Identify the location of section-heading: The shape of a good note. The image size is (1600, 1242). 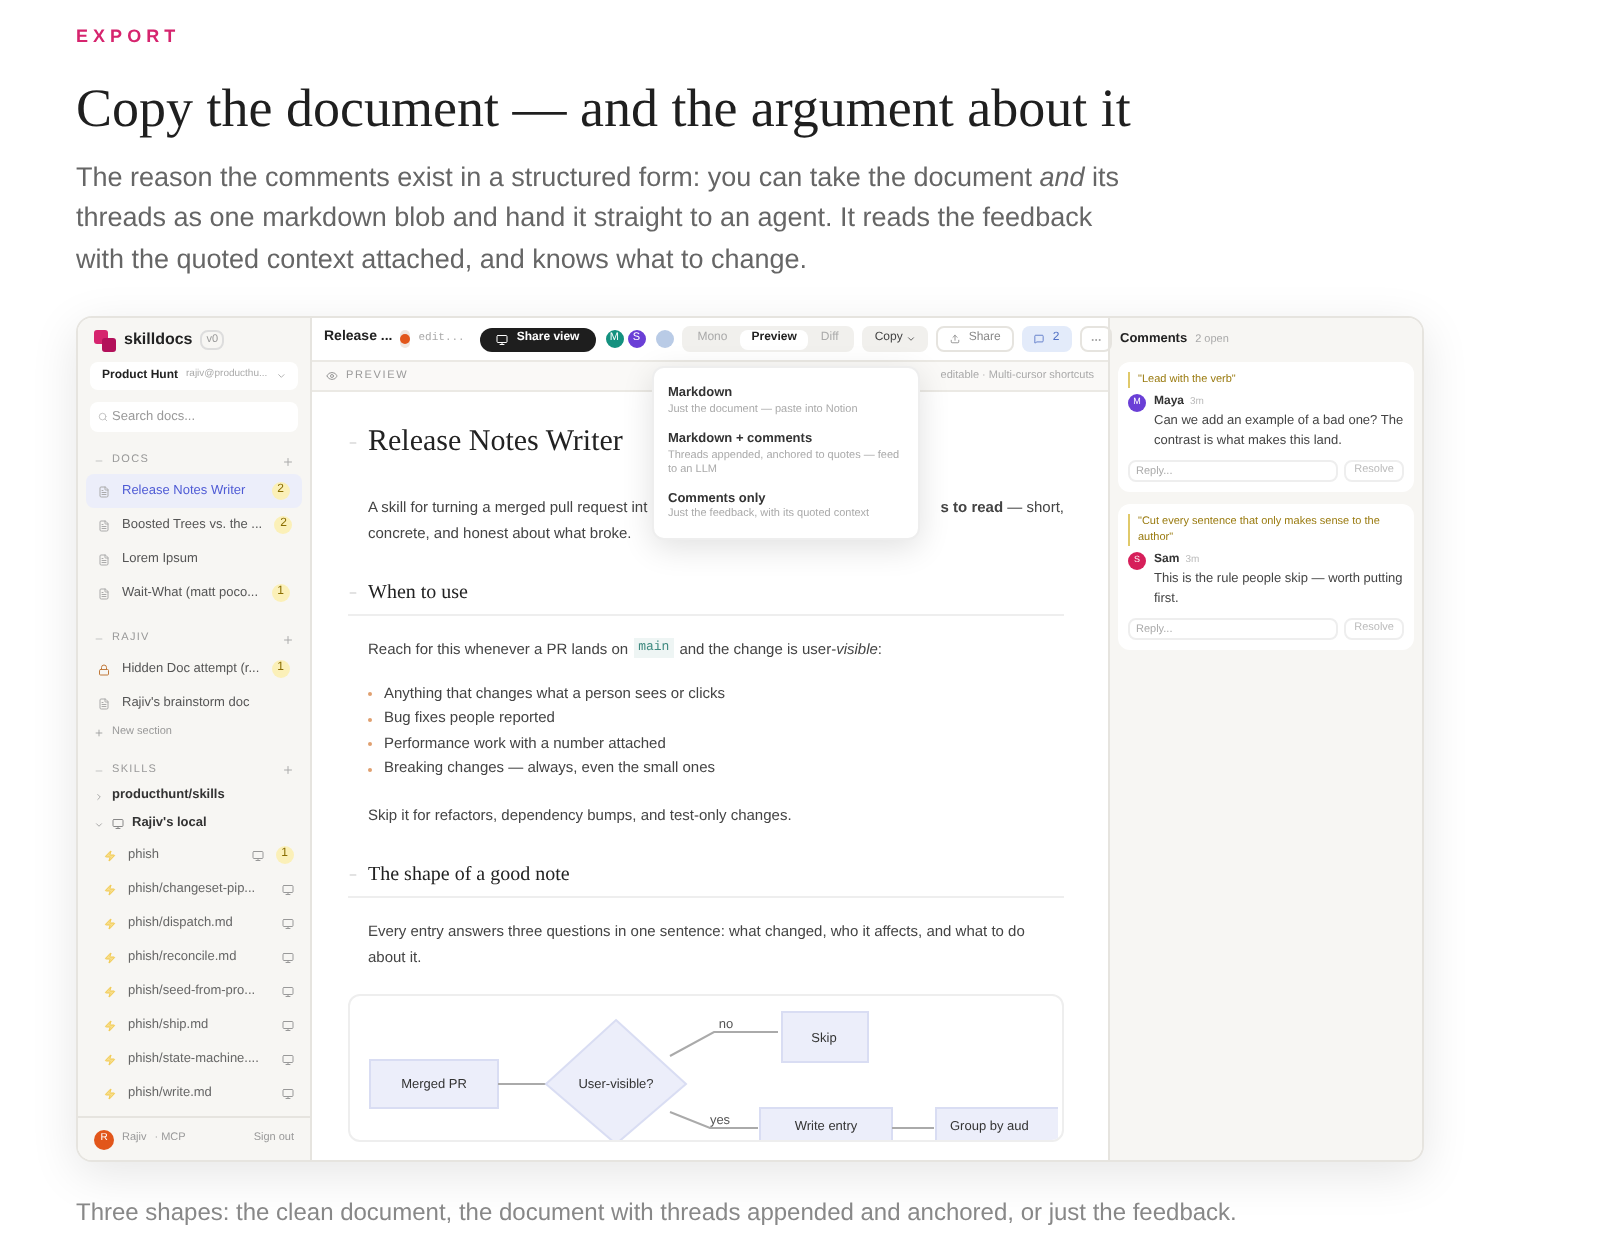
(469, 876).